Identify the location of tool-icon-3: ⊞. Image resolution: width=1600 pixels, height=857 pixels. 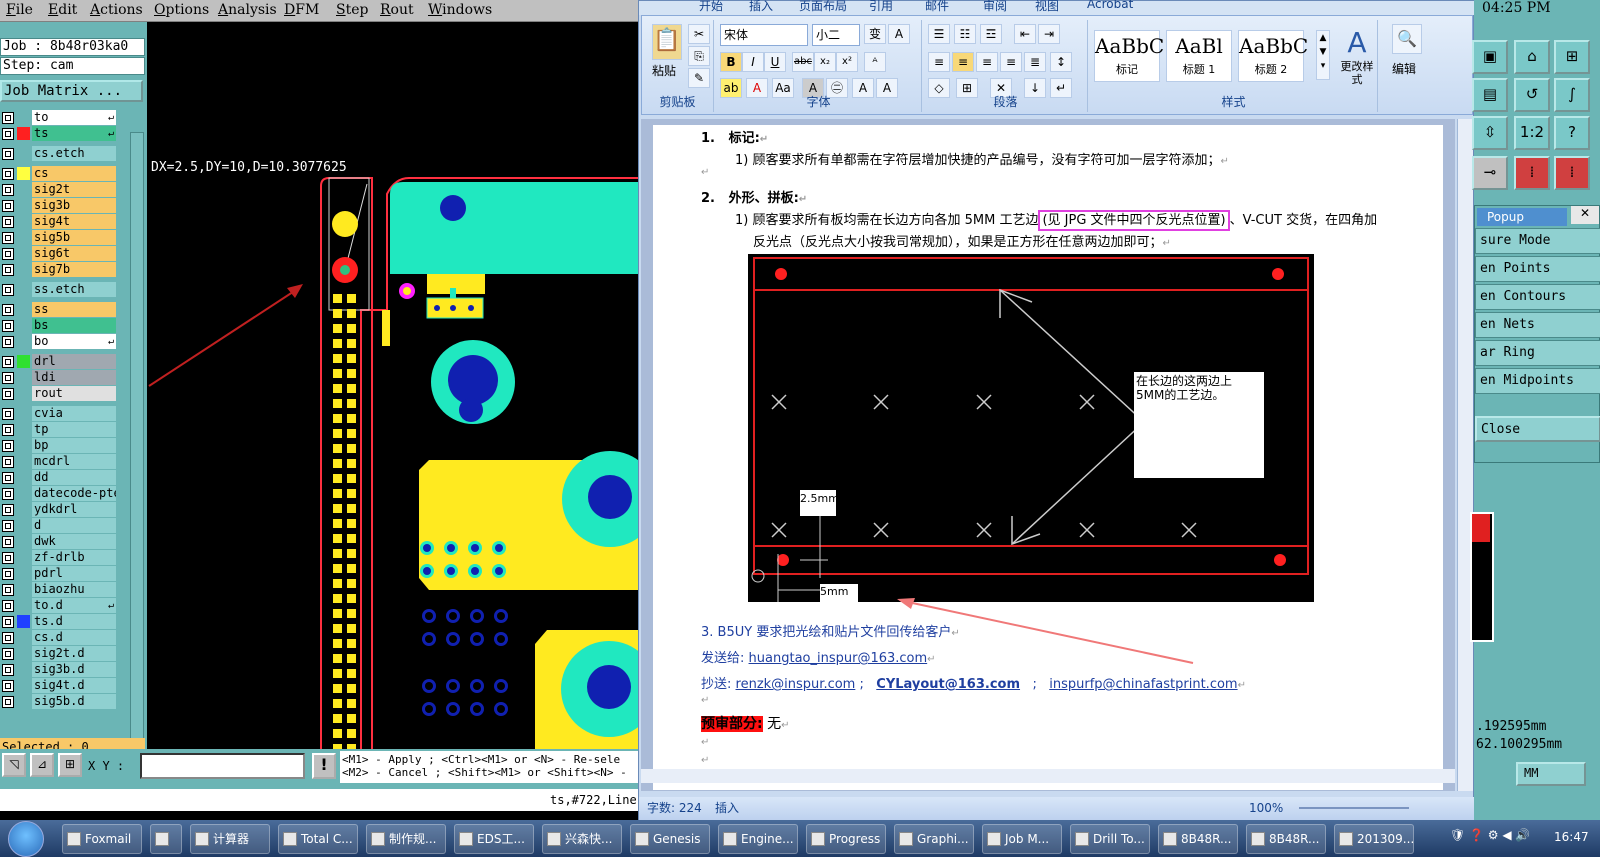
(1572, 57).